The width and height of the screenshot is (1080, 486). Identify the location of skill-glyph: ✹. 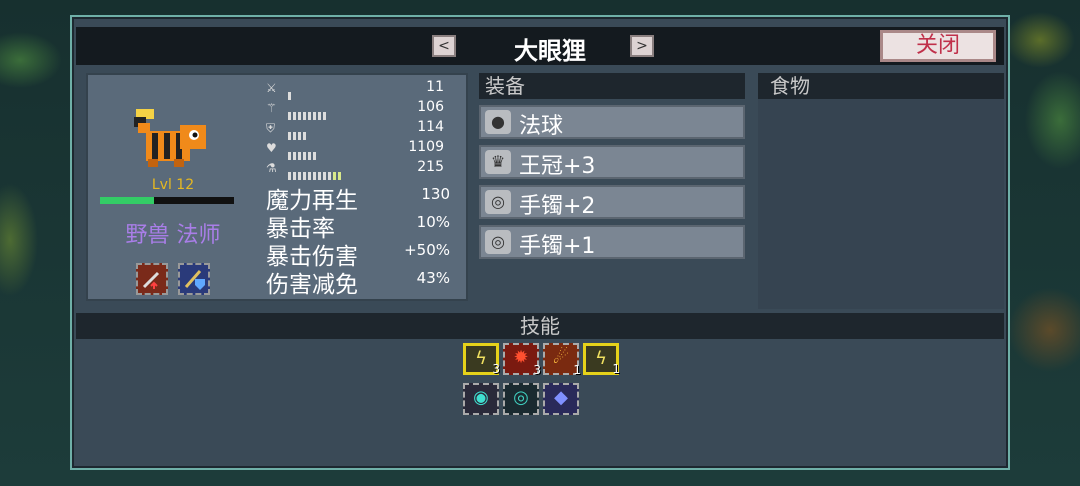
(521, 357).